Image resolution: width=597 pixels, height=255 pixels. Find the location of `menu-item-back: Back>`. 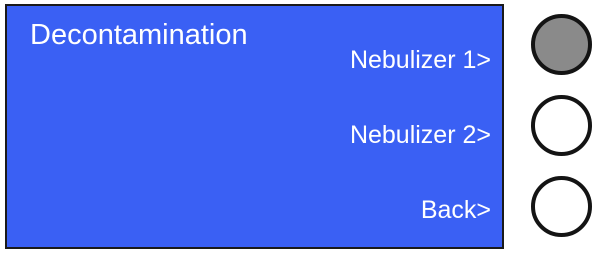

menu-item-back: Back> is located at coordinates (456, 210).